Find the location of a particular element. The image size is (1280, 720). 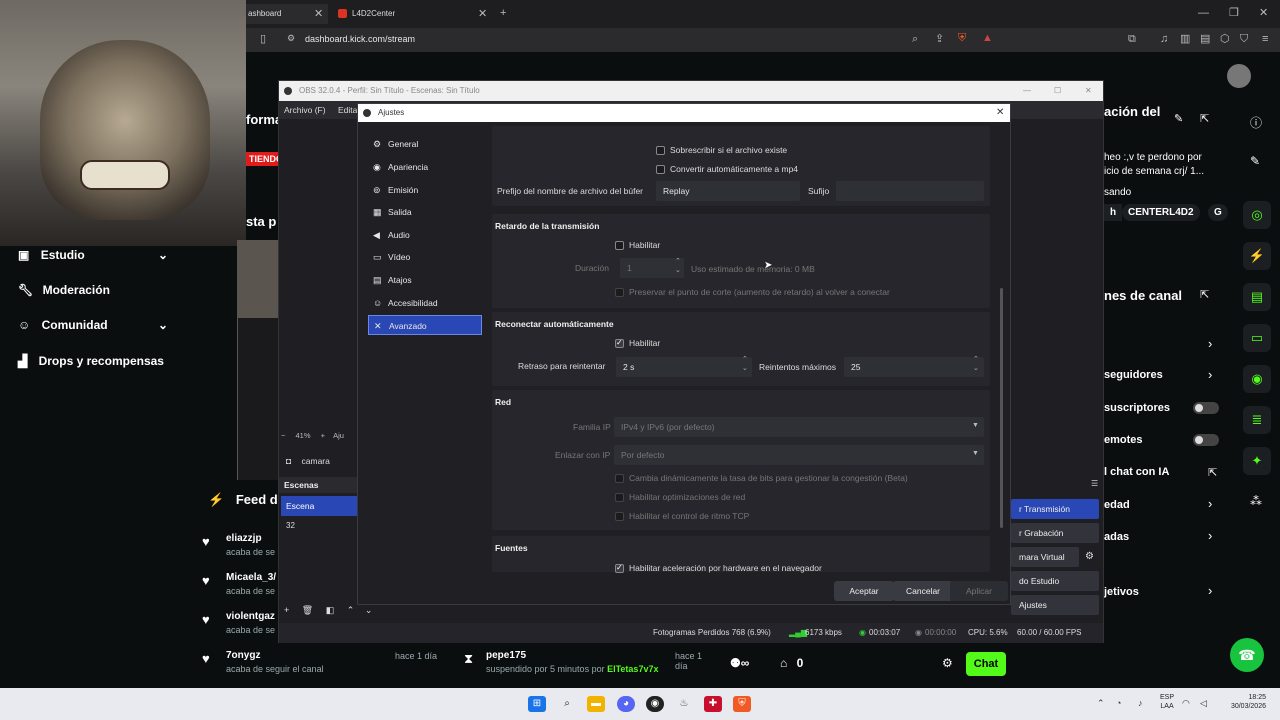

tab-dashboard: ashboard ✕ is located at coordinates (284, 14).